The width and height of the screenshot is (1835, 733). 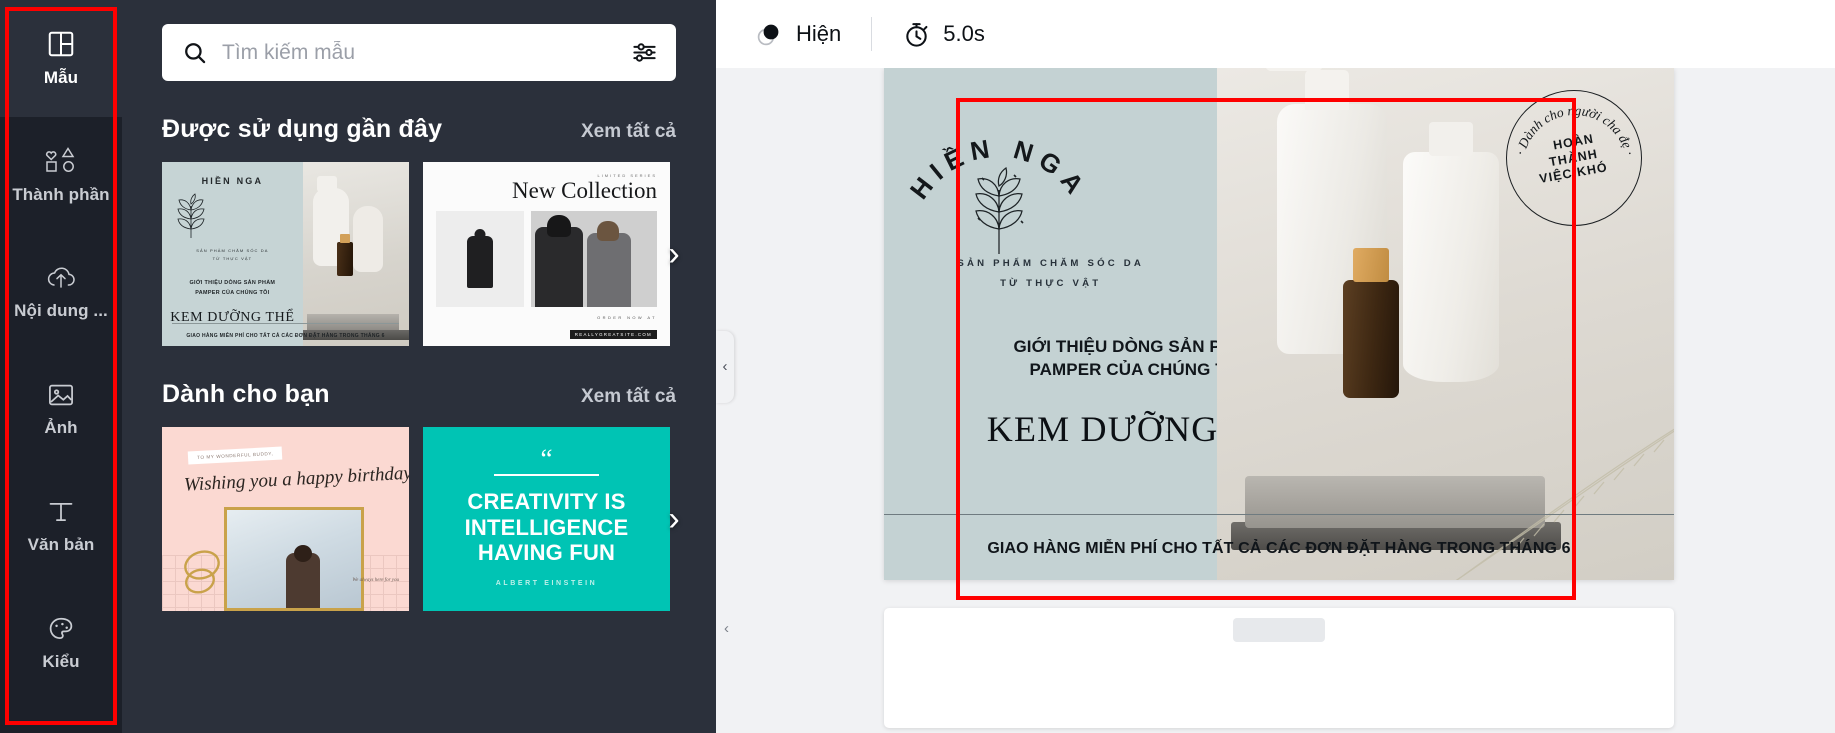 I want to click on animate-label: Hiện, so click(x=819, y=33).